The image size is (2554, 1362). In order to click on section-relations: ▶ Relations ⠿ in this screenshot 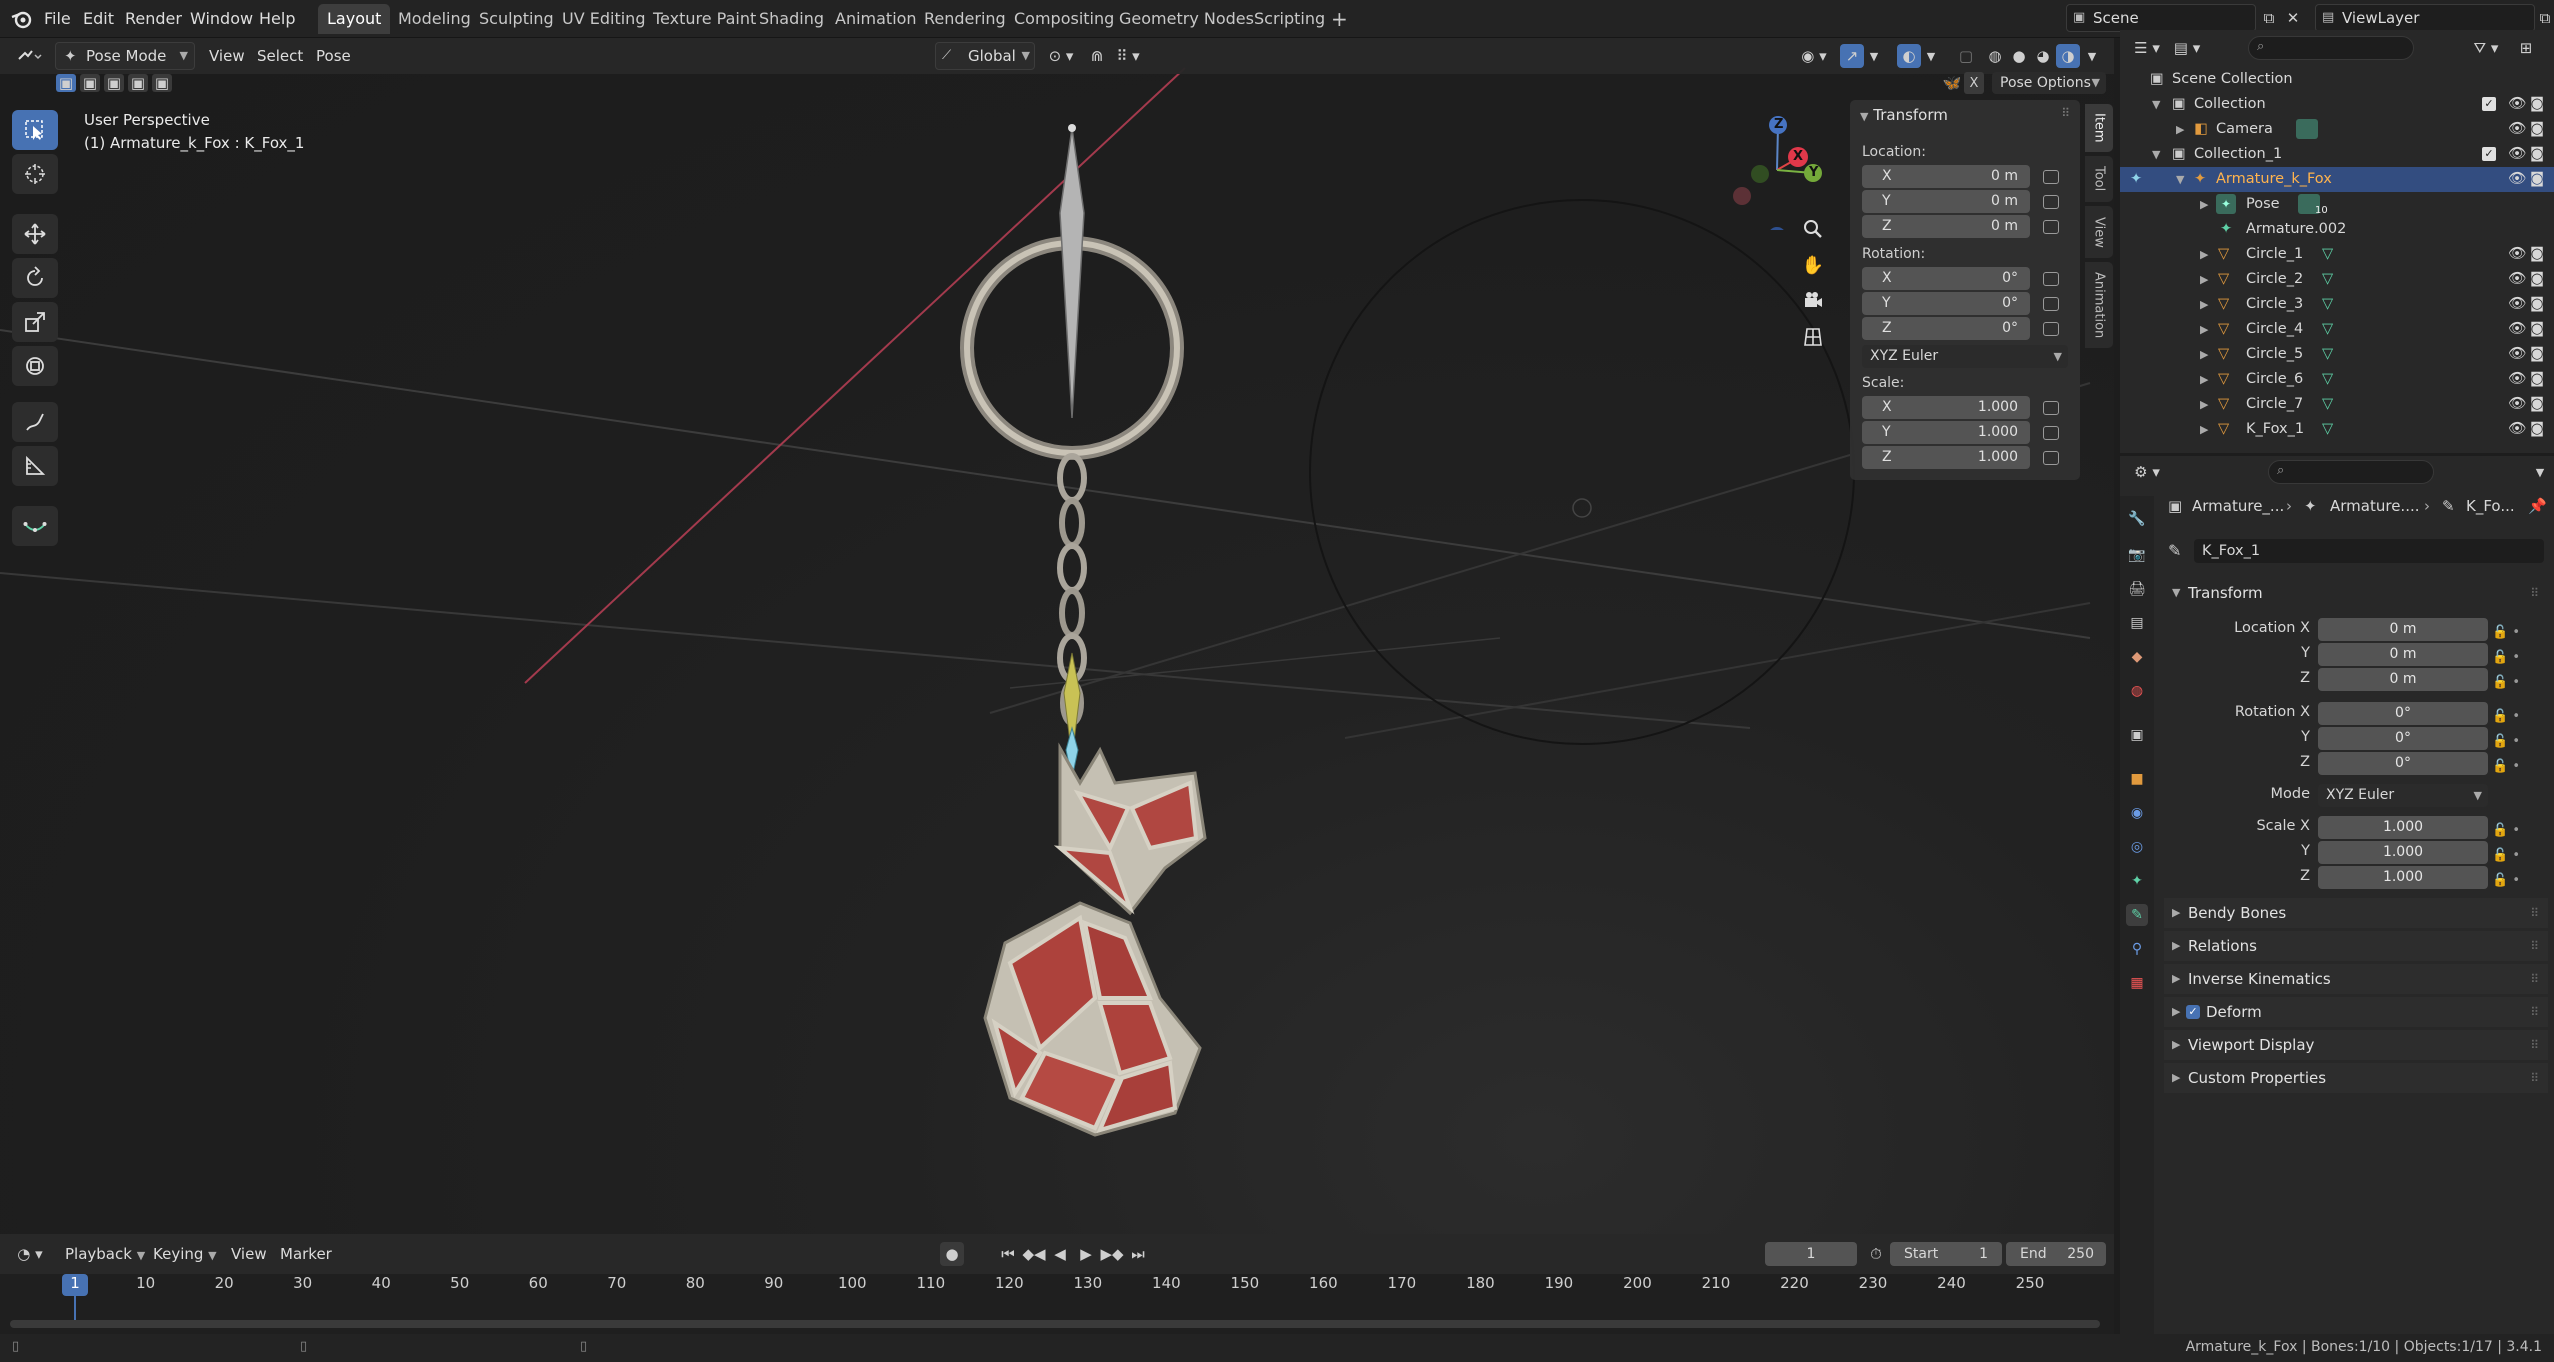, I will do `click(2356, 946)`.